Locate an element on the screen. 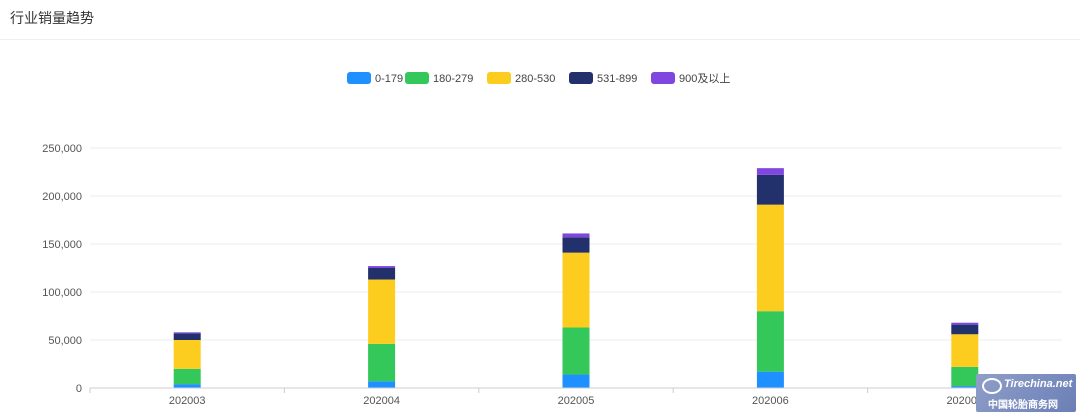  legend-label: 900及以上 is located at coordinates (704, 78).